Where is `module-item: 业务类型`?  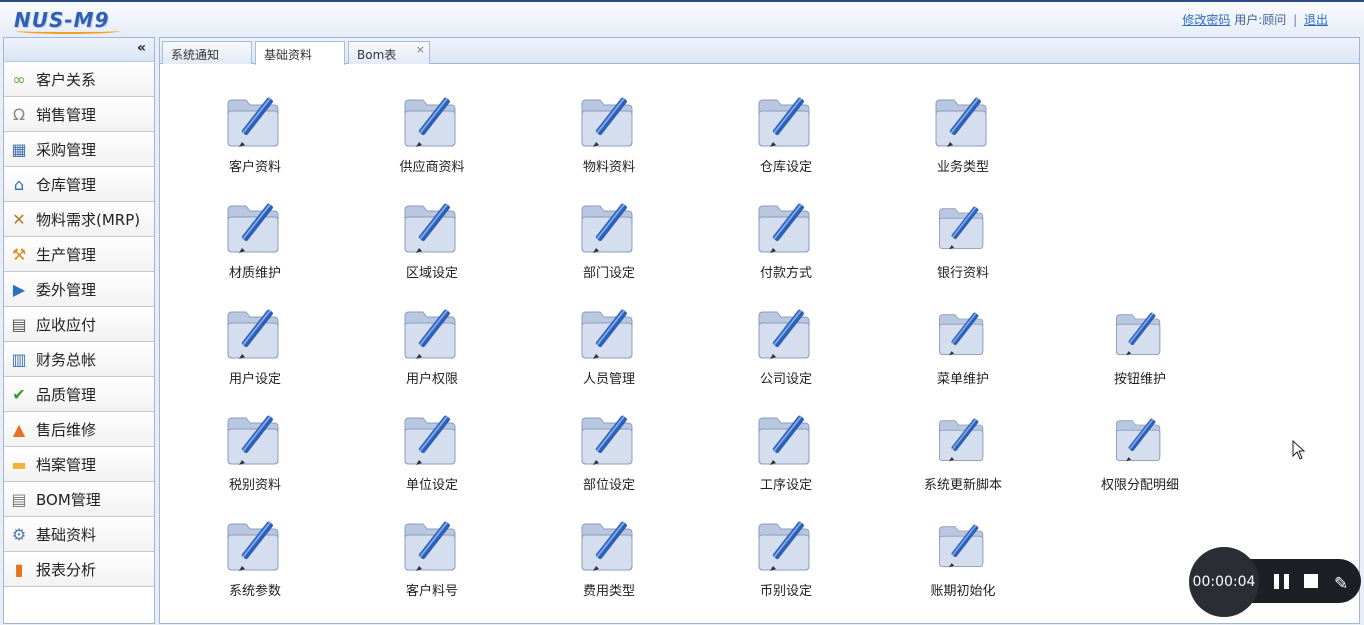 module-item: 业务类型 is located at coordinates (963, 135).